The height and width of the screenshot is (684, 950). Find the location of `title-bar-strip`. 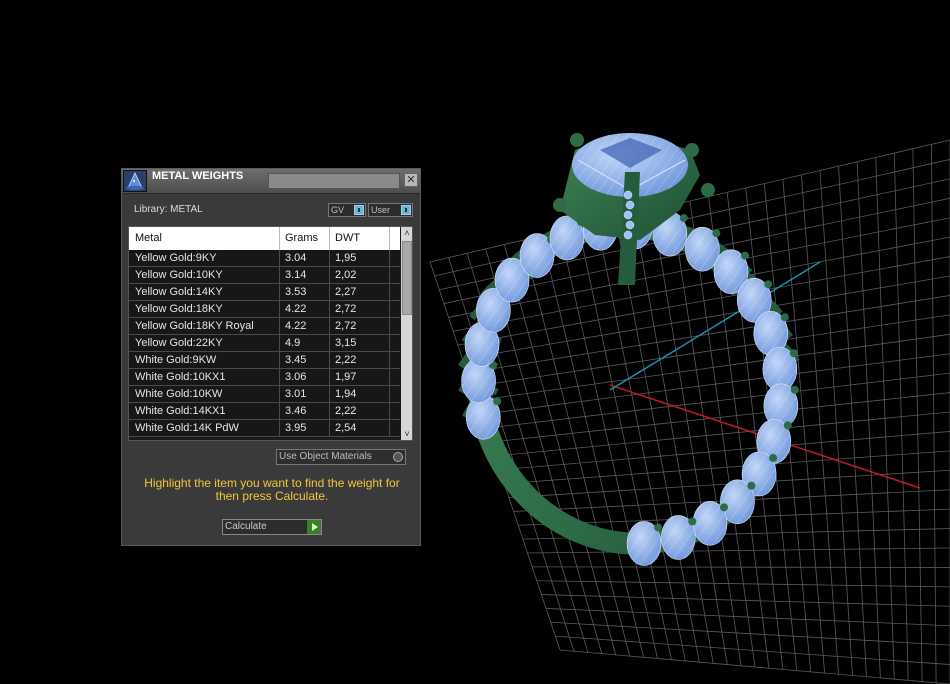

title-bar-strip is located at coordinates (334, 181).